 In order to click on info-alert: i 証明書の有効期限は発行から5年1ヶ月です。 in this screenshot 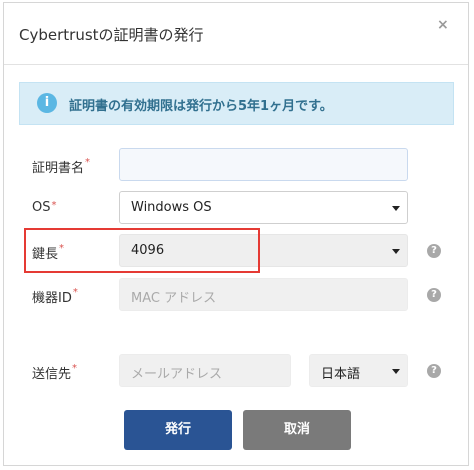, I will do `click(236, 103)`.